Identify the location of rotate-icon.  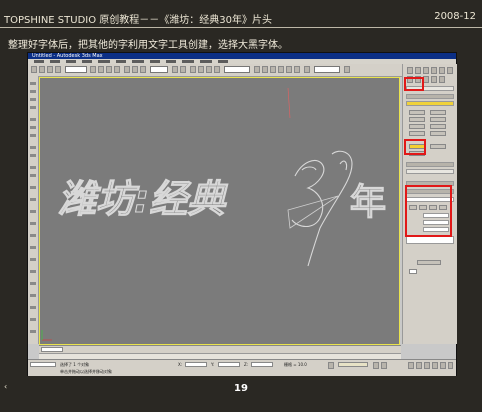
(135, 69).